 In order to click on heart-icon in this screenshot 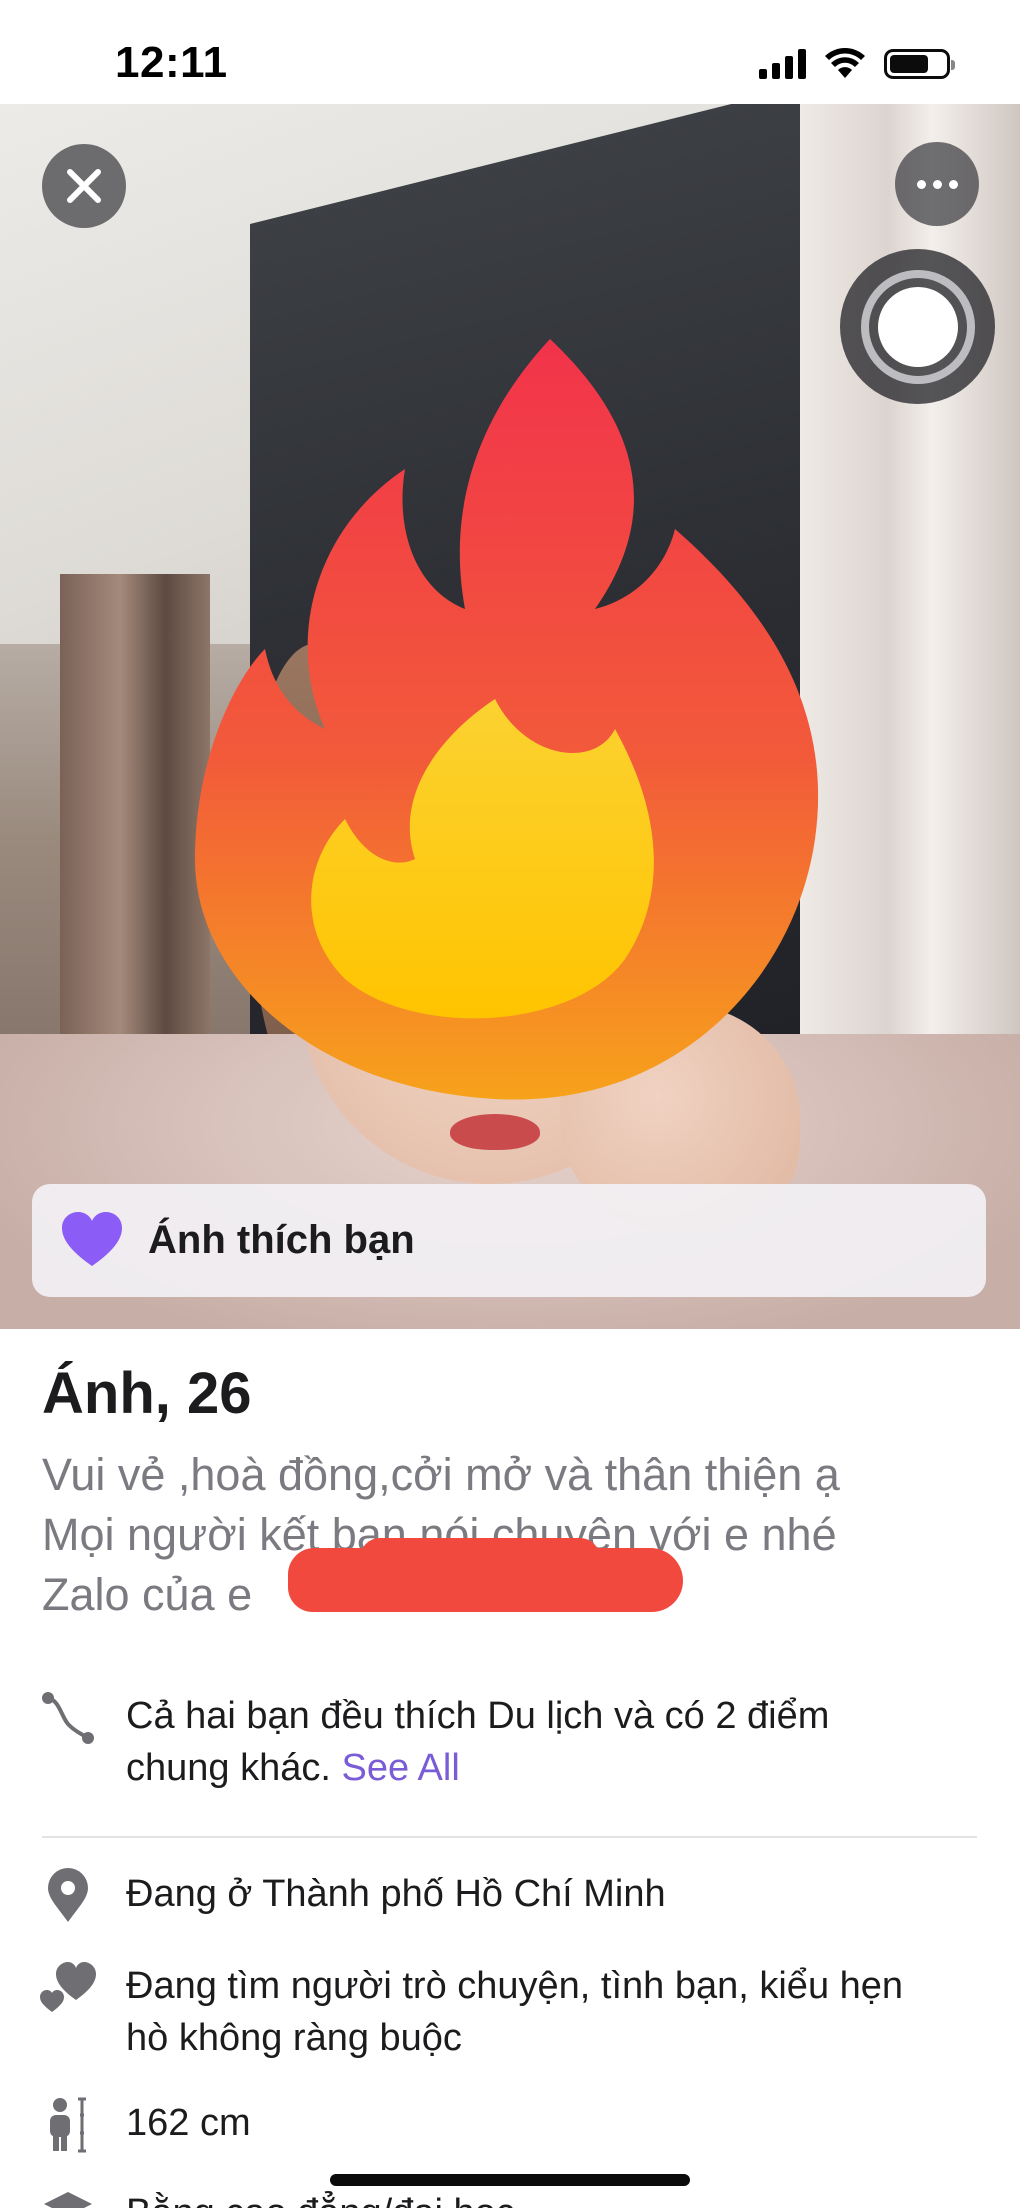, I will do `click(92, 1239)`.